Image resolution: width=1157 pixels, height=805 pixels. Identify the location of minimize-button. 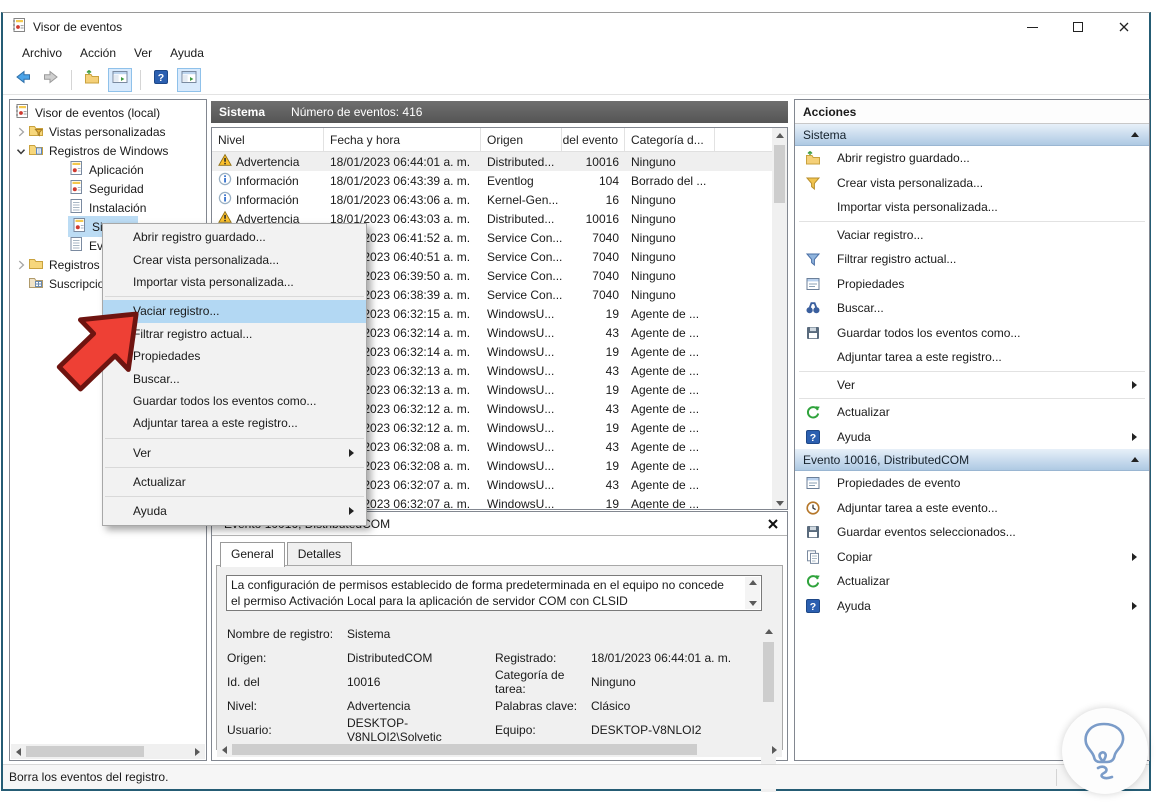
(1032, 27).